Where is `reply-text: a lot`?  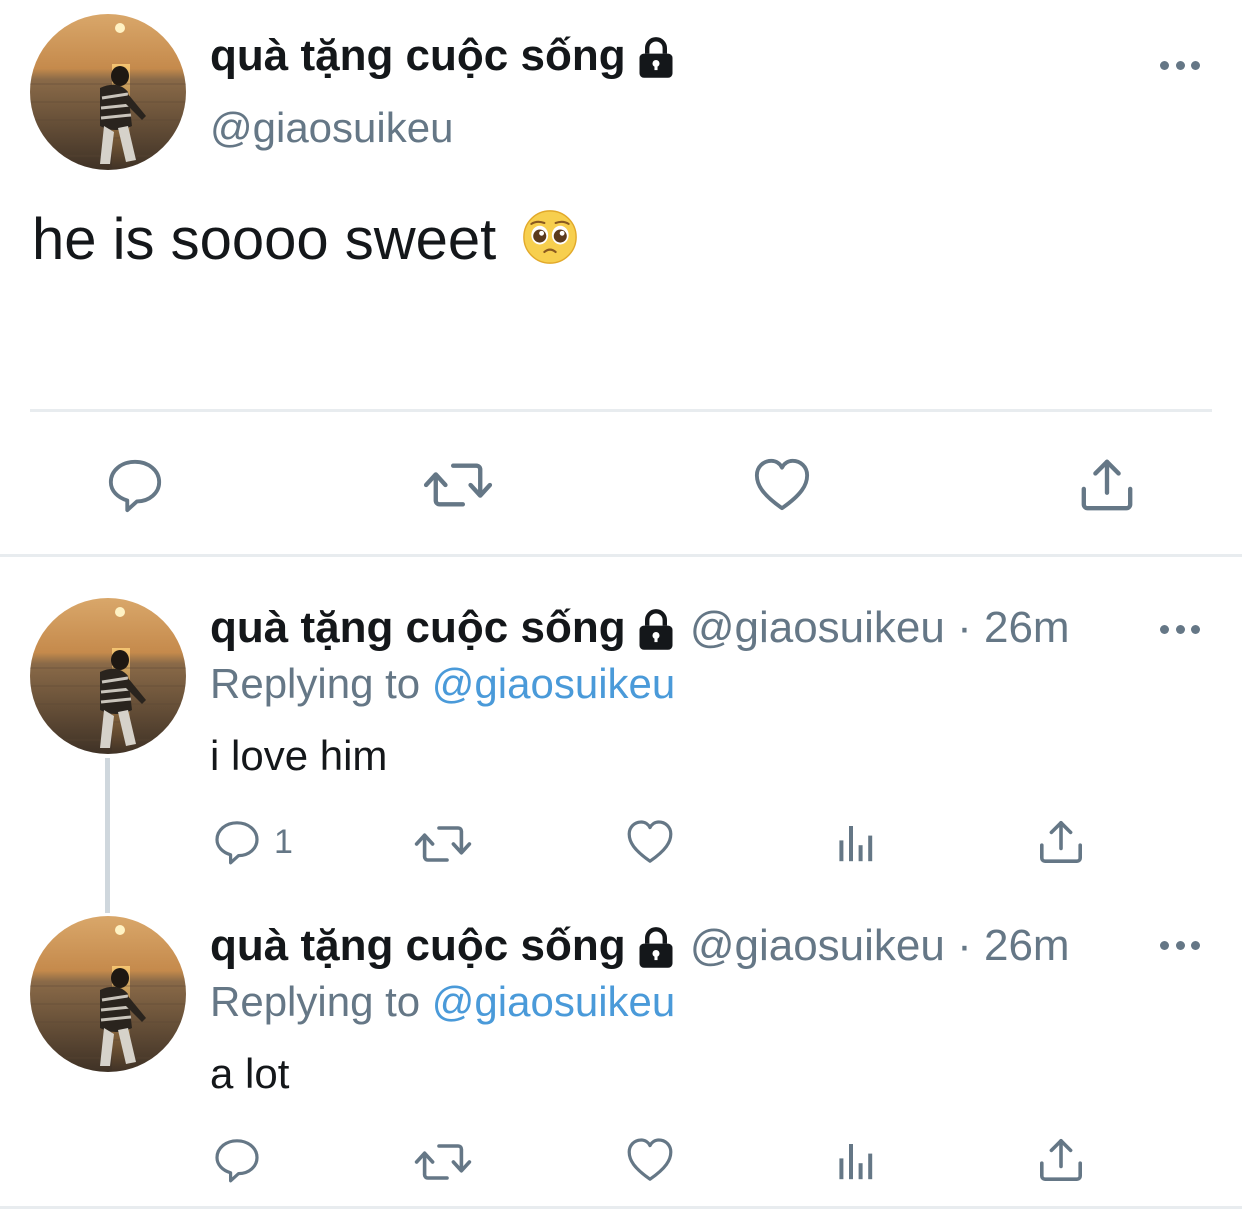 reply-text: a lot is located at coordinates (250, 1073).